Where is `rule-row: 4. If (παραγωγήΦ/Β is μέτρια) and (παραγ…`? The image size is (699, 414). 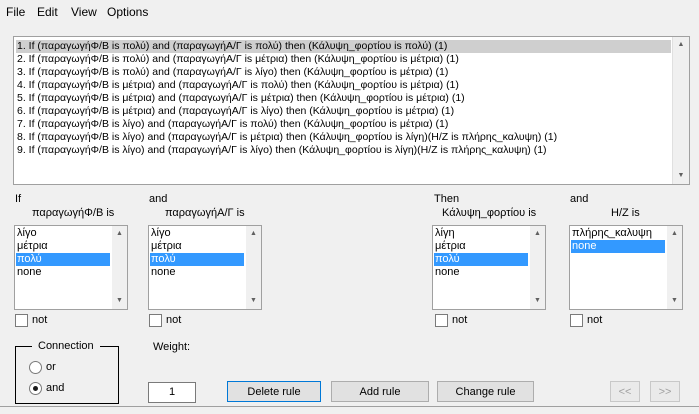
rule-row: 4. If (παραγωγήΦ/Β is μέτρια) and (παραγ… is located at coordinates (343, 85).